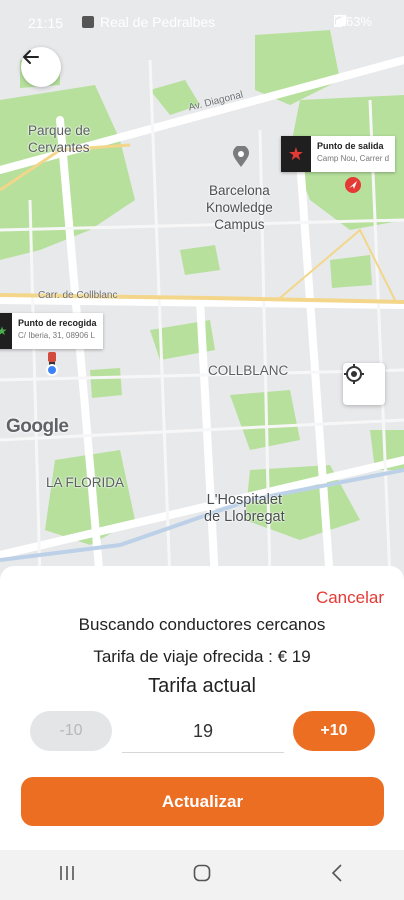  I want to click on recent-apps-icon, so click(67, 875).